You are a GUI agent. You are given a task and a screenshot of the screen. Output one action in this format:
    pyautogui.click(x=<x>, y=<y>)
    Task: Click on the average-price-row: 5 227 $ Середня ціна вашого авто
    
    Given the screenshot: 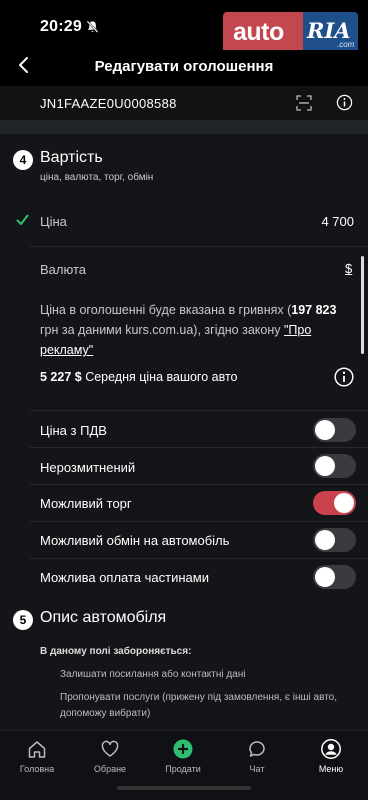 What is the action you would take?
    pyautogui.click(x=139, y=377)
    